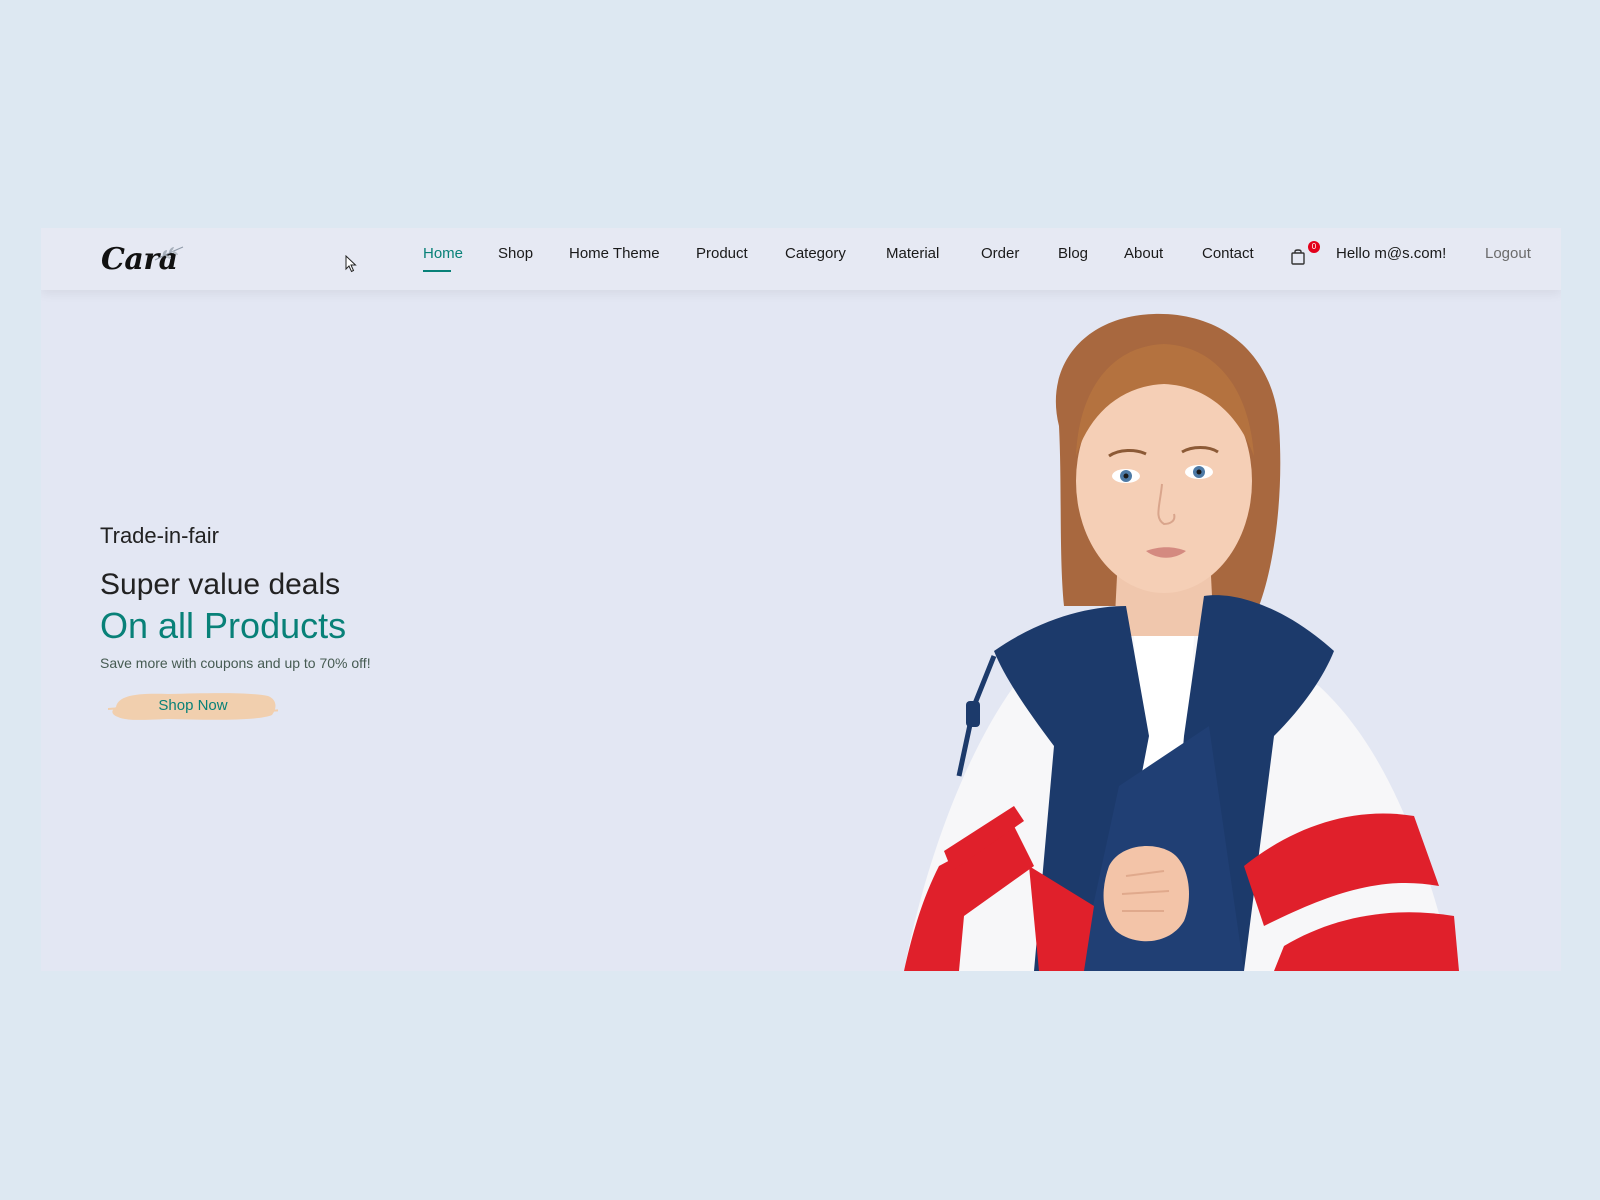 Image resolution: width=1600 pixels, height=1200 pixels. What do you see at coordinates (1508, 254) in the screenshot?
I see `logout-link: Logout` at bounding box center [1508, 254].